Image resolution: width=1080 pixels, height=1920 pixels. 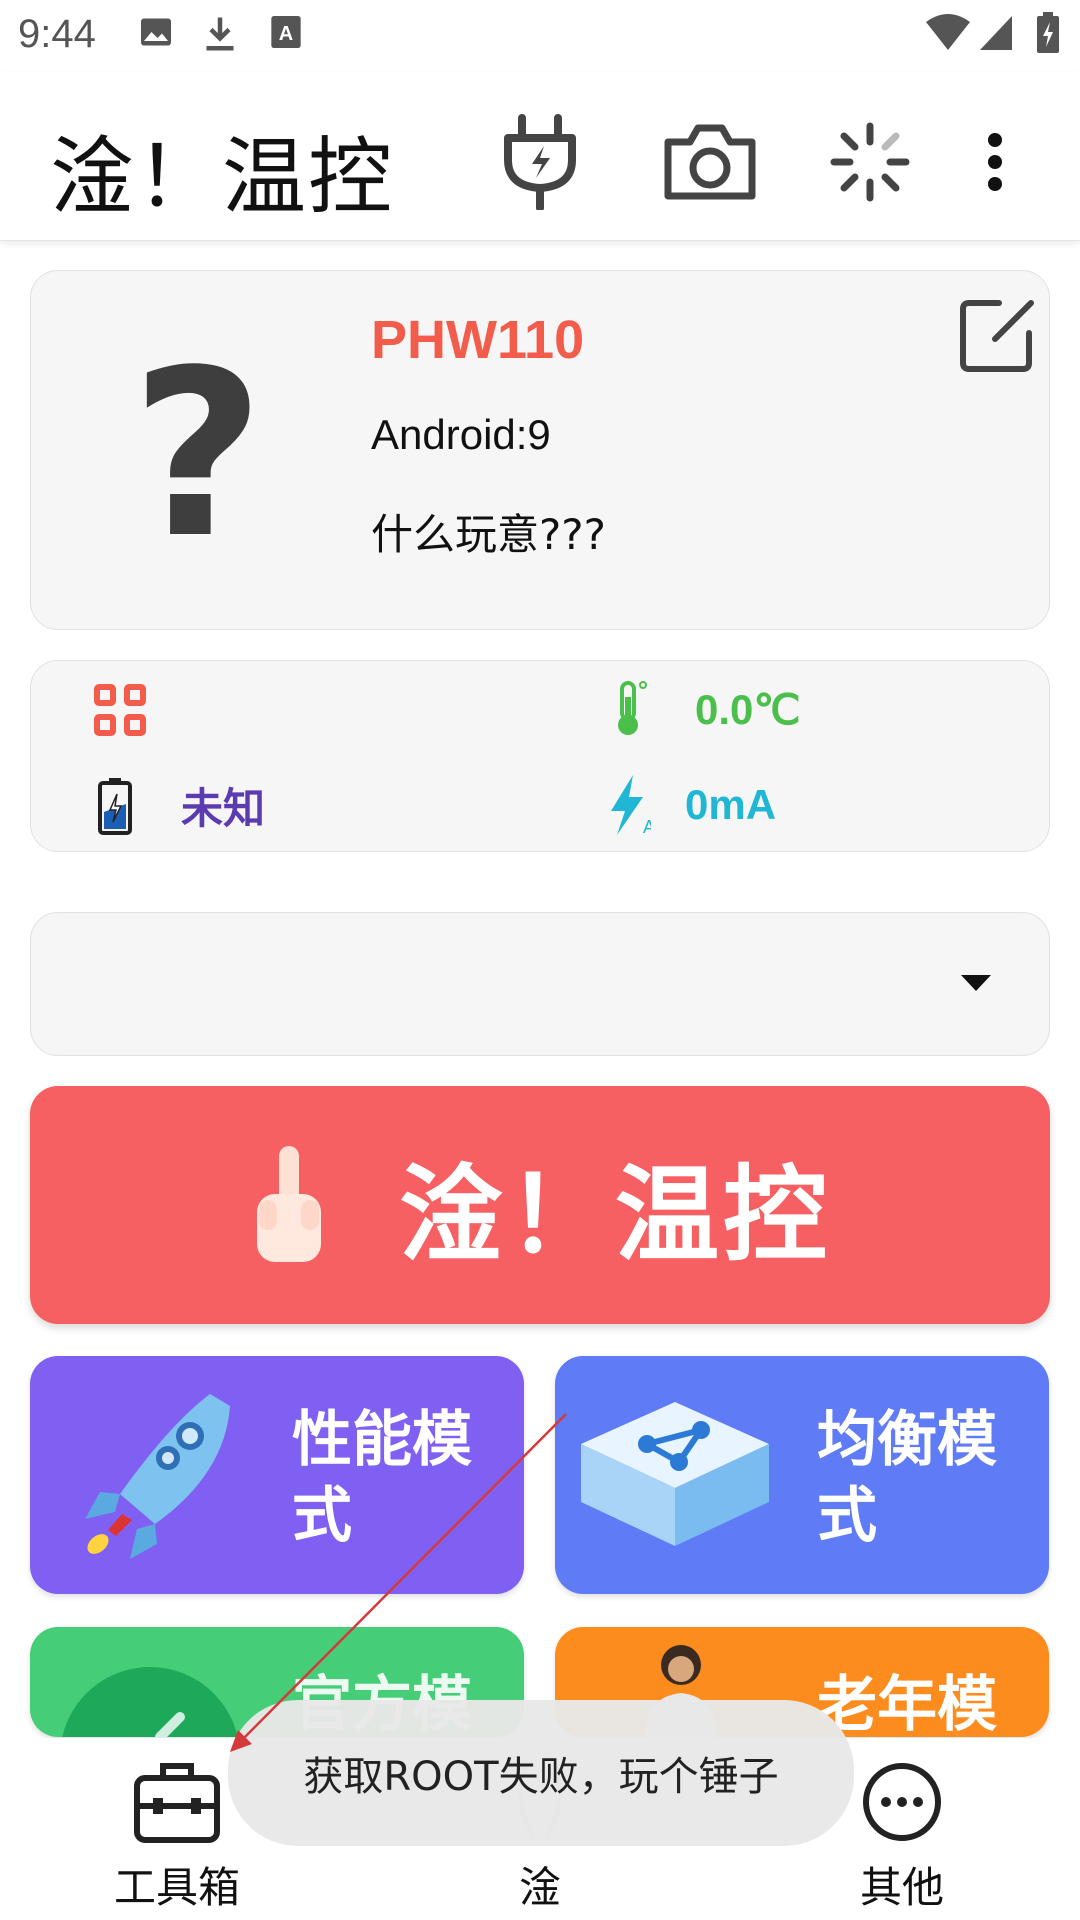 What do you see at coordinates (288, 1204) in the screenshot?
I see `middle-finger-icon` at bounding box center [288, 1204].